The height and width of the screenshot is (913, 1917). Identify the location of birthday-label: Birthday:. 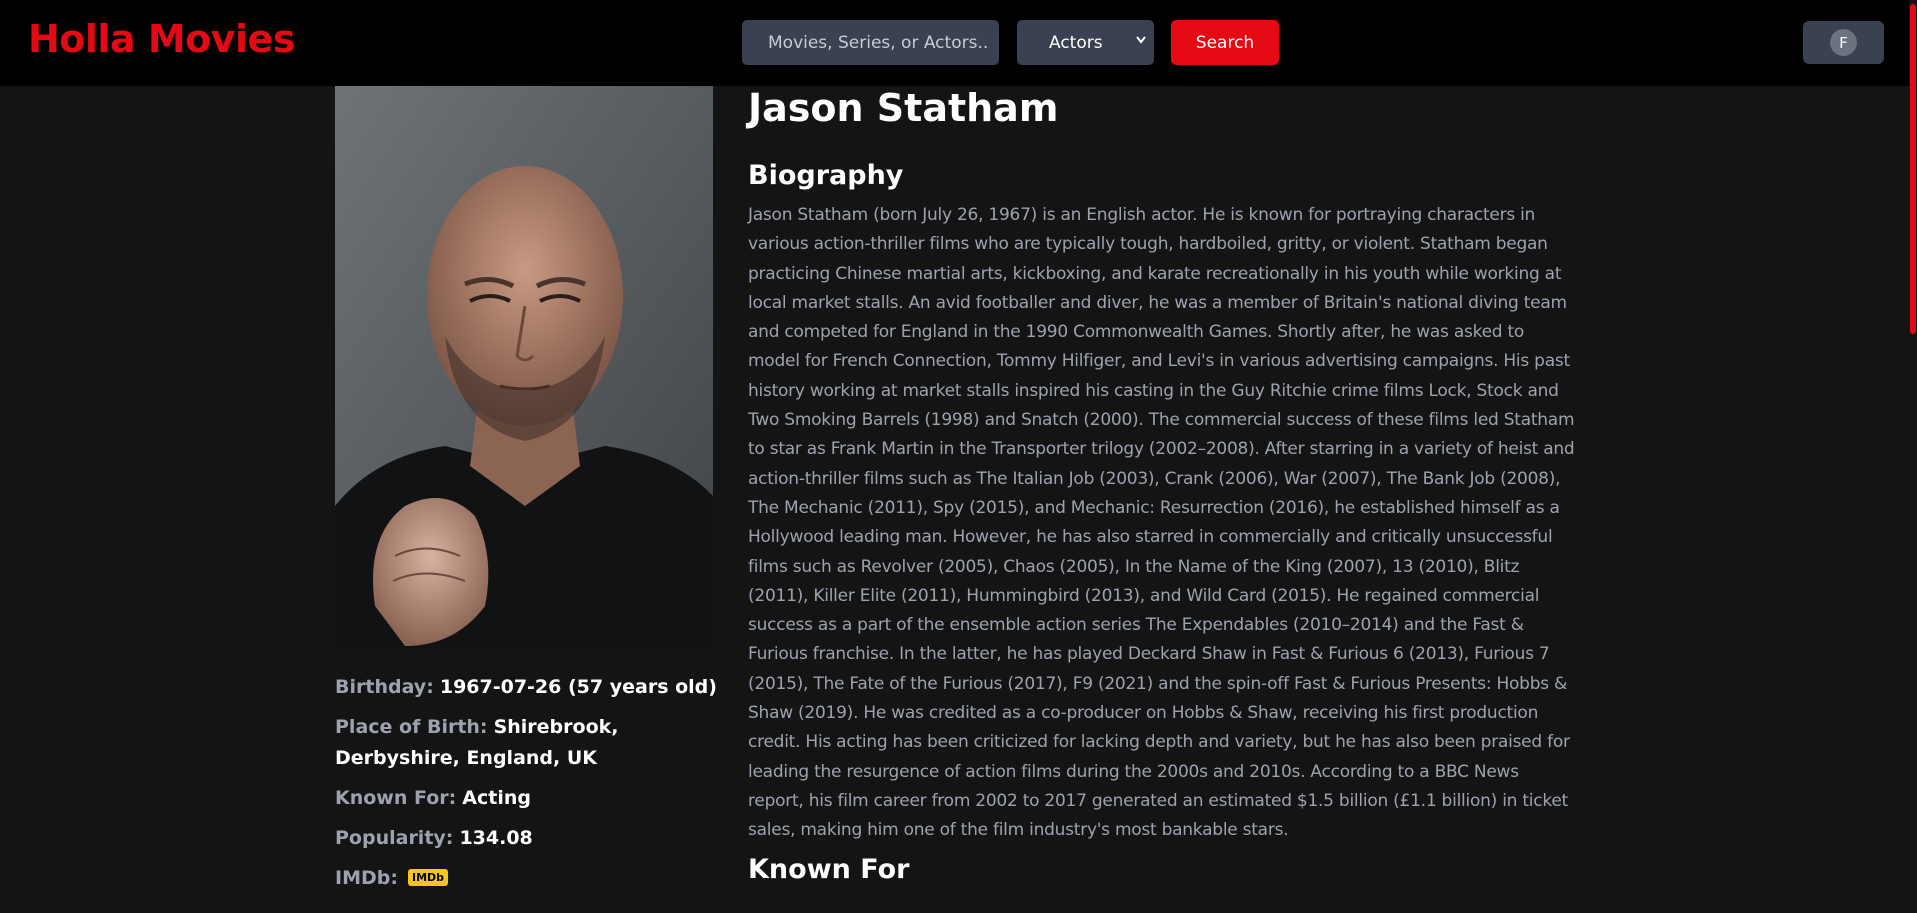
(384, 687).